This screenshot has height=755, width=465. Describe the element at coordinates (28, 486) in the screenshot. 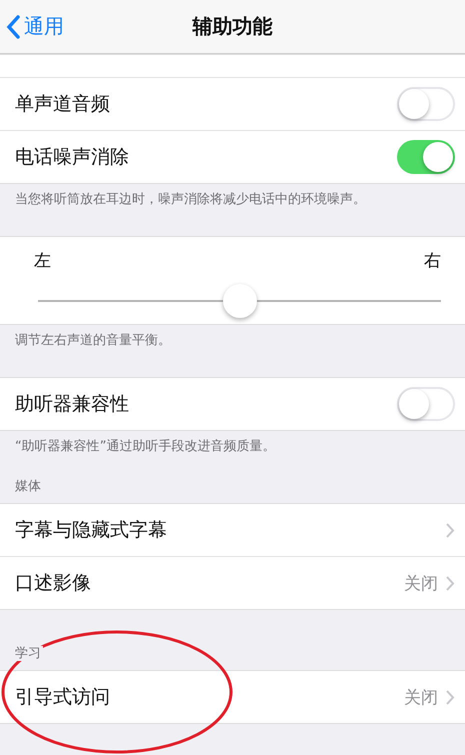

I see `section-header: 媒体` at that location.